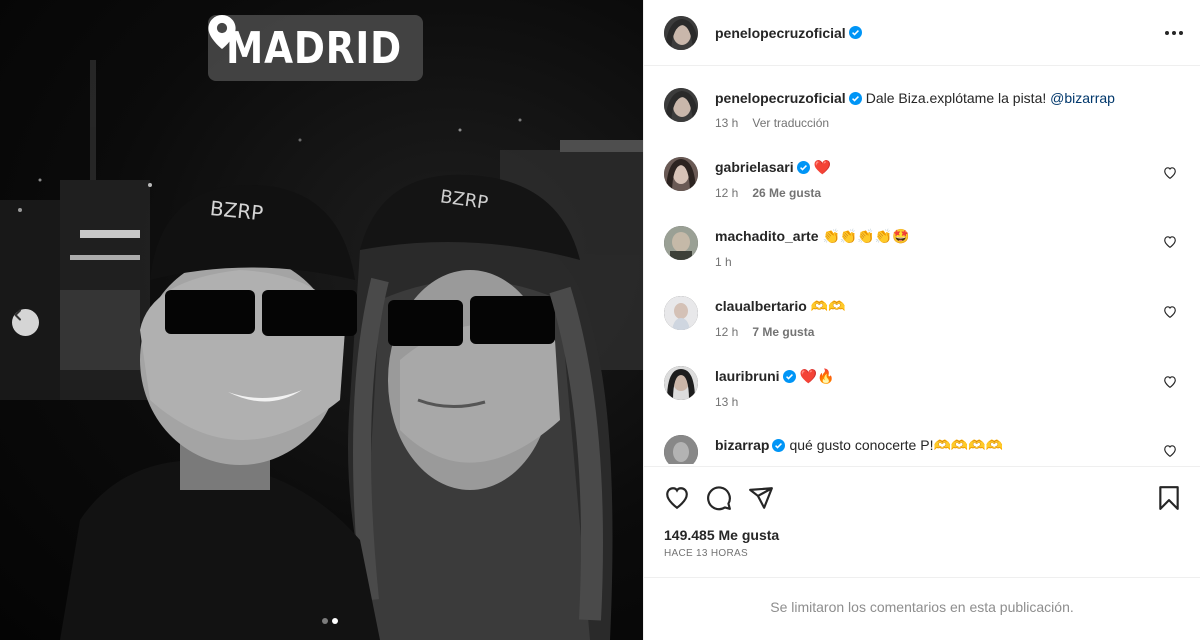 This screenshot has width=1200, height=640. I want to click on comment-username: lauribruni, so click(747, 376).